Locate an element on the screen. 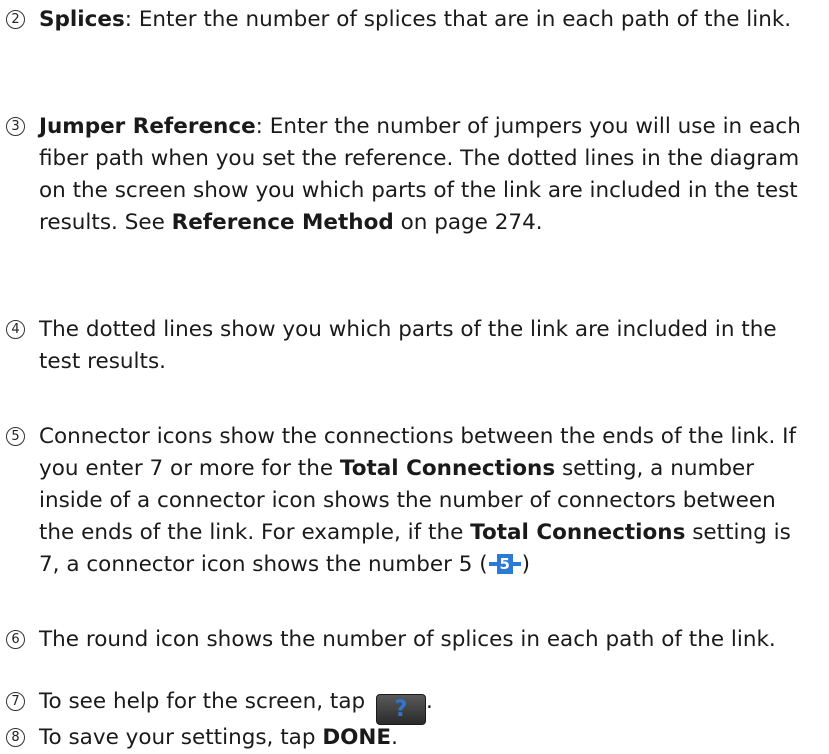 The width and height of the screenshot is (829, 754). step-number: 6 is located at coordinates (15, 639).